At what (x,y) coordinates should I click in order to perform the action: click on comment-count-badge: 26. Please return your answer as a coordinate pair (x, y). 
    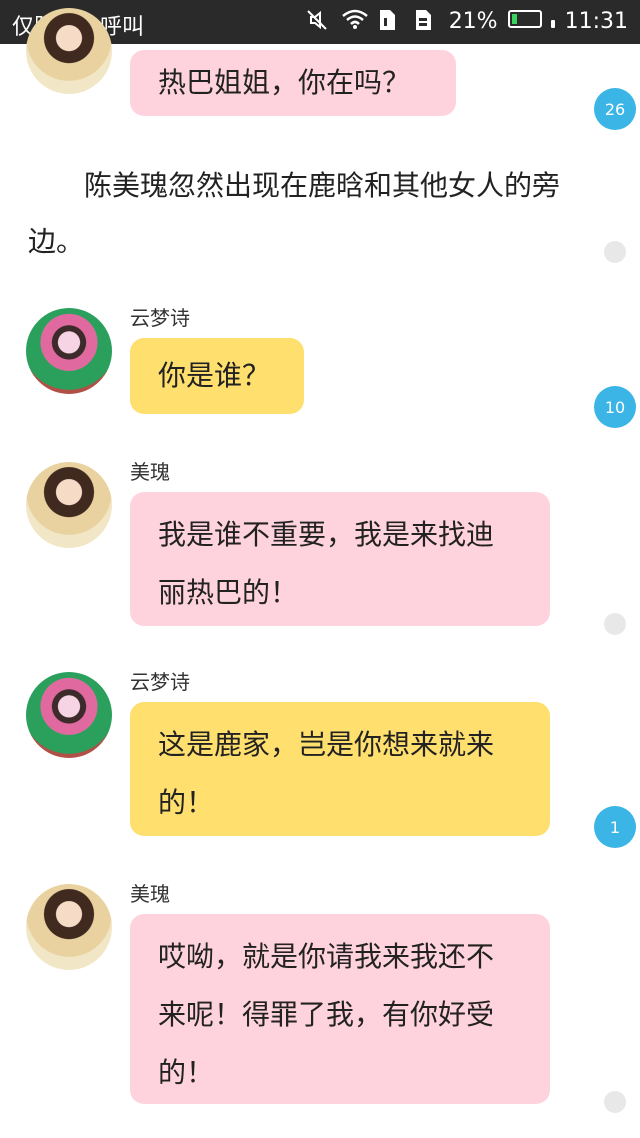
    Looking at the image, I should click on (615, 109).